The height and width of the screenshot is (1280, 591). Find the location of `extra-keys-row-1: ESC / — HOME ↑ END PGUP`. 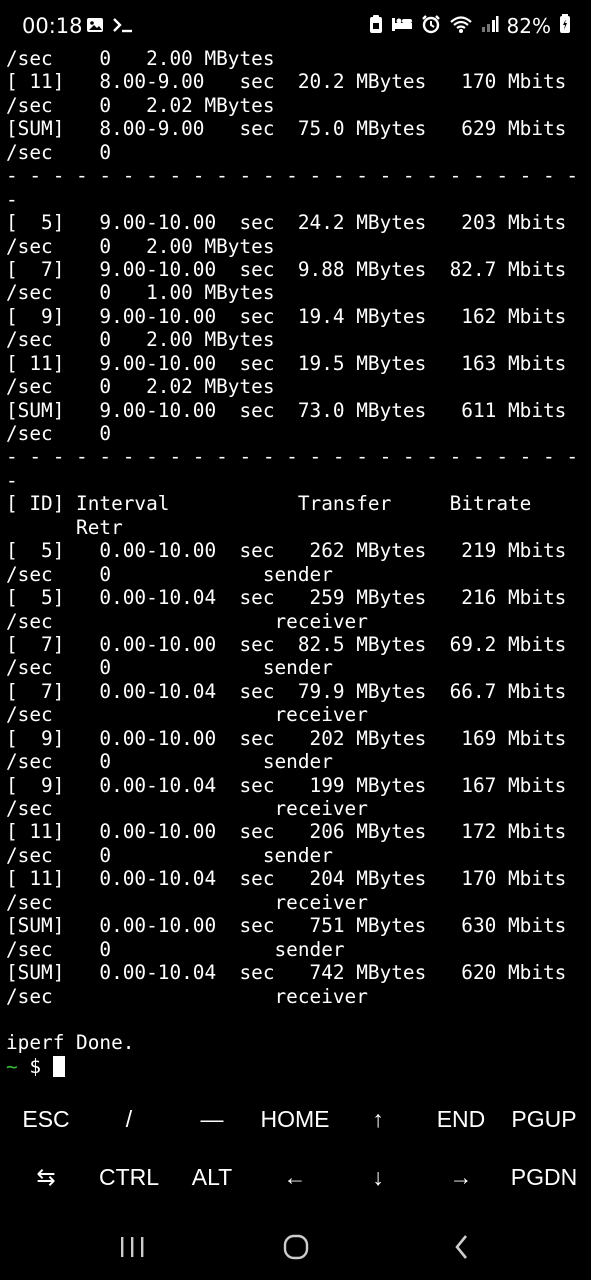

extra-keys-row-1: ESC / — HOME ↑ END PGUP is located at coordinates (295, 1119).